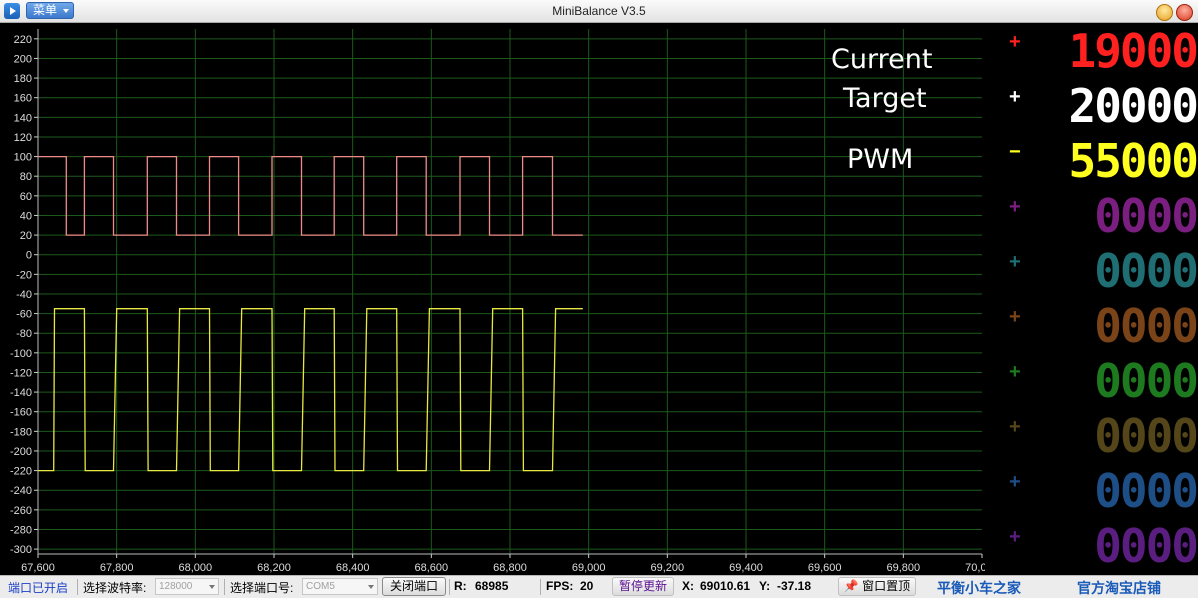 The height and width of the screenshot is (598, 1198). I want to click on channel-scale-button: −, so click(1015, 152).